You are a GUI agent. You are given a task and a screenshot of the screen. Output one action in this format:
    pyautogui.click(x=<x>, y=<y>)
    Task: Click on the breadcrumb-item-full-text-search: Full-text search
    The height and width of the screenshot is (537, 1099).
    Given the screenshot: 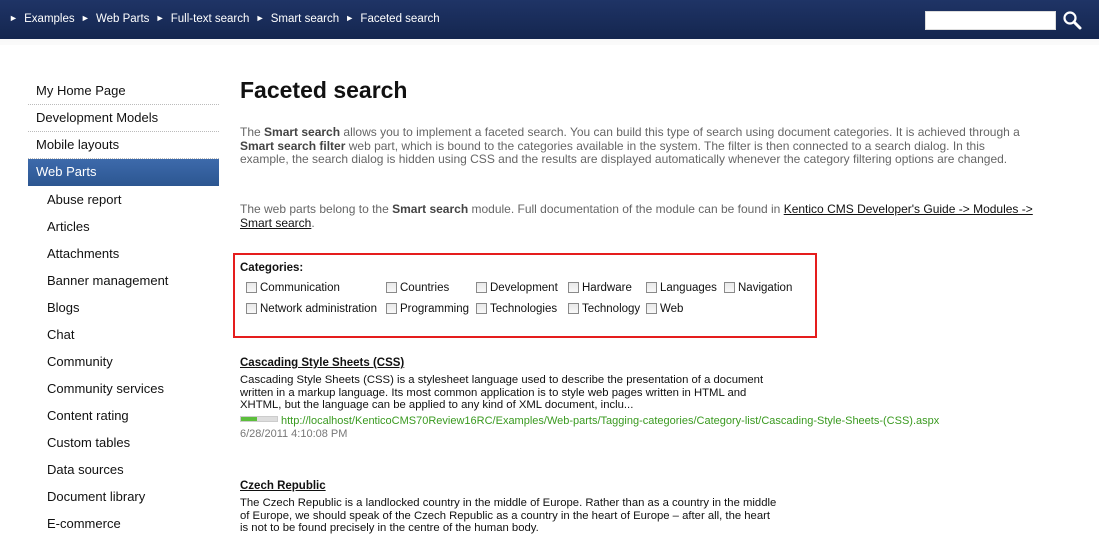 What is the action you would take?
    pyautogui.click(x=210, y=19)
    